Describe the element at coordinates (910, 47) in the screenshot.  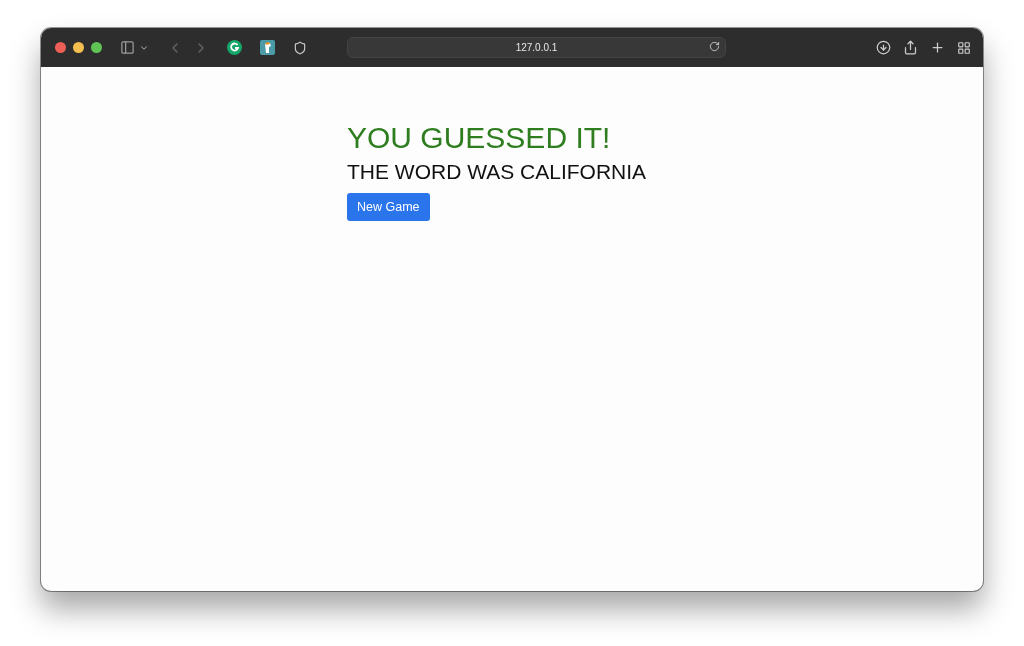
I see `share-icon` at that location.